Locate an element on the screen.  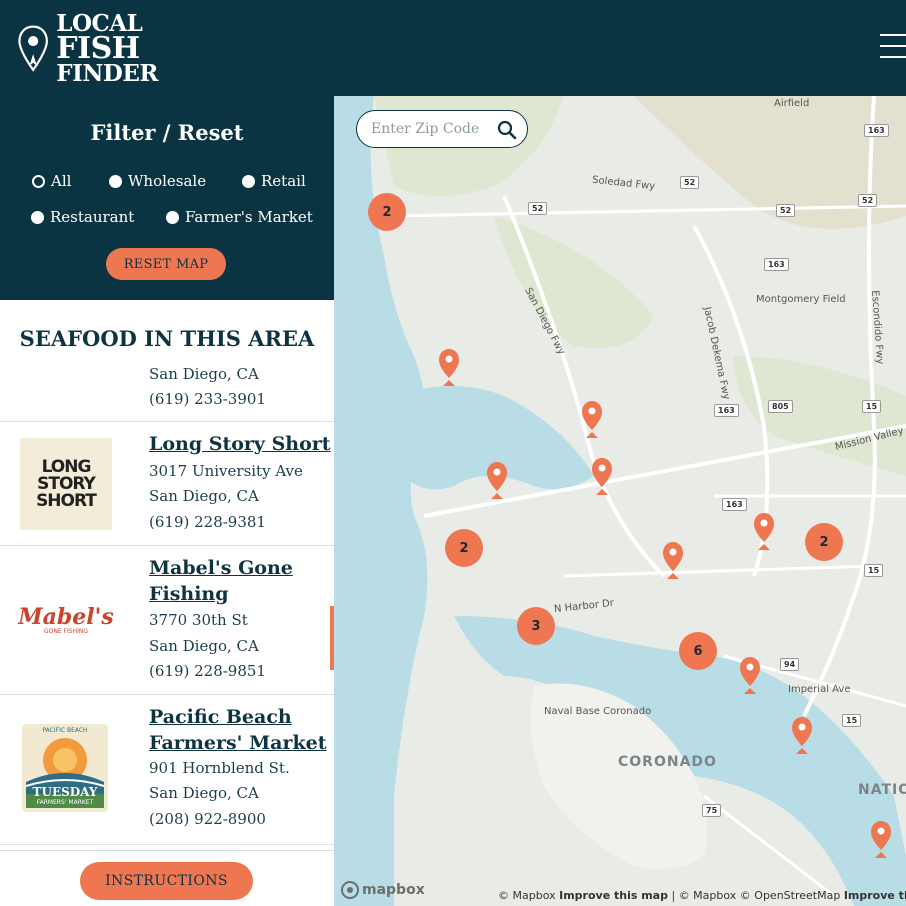
zip-input is located at coordinates (431, 129).